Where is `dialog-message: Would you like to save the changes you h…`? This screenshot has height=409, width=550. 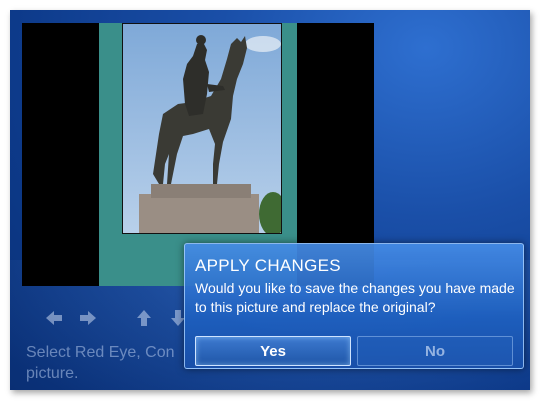
dialog-message: Would you like to save the changes you h… is located at coordinates (355, 297).